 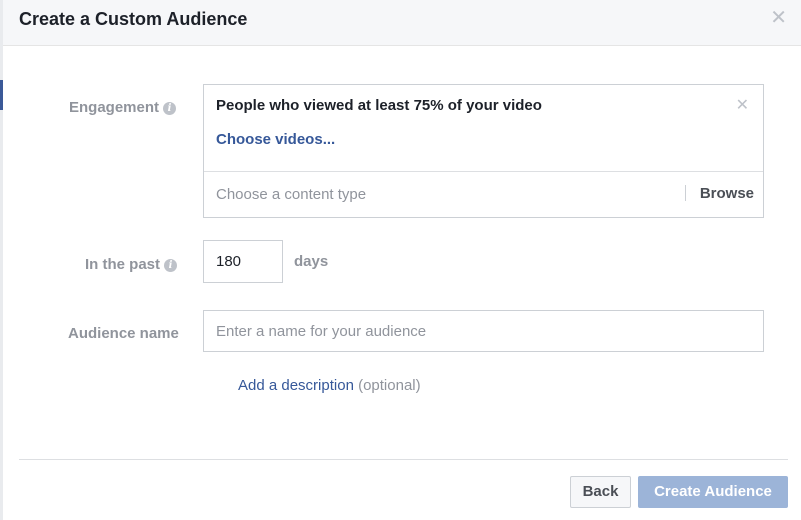 What do you see at coordinates (402, 23) in the screenshot?
I see `dialog-header: Create a Custom Audience ✕` at bounding box center [402, 23].